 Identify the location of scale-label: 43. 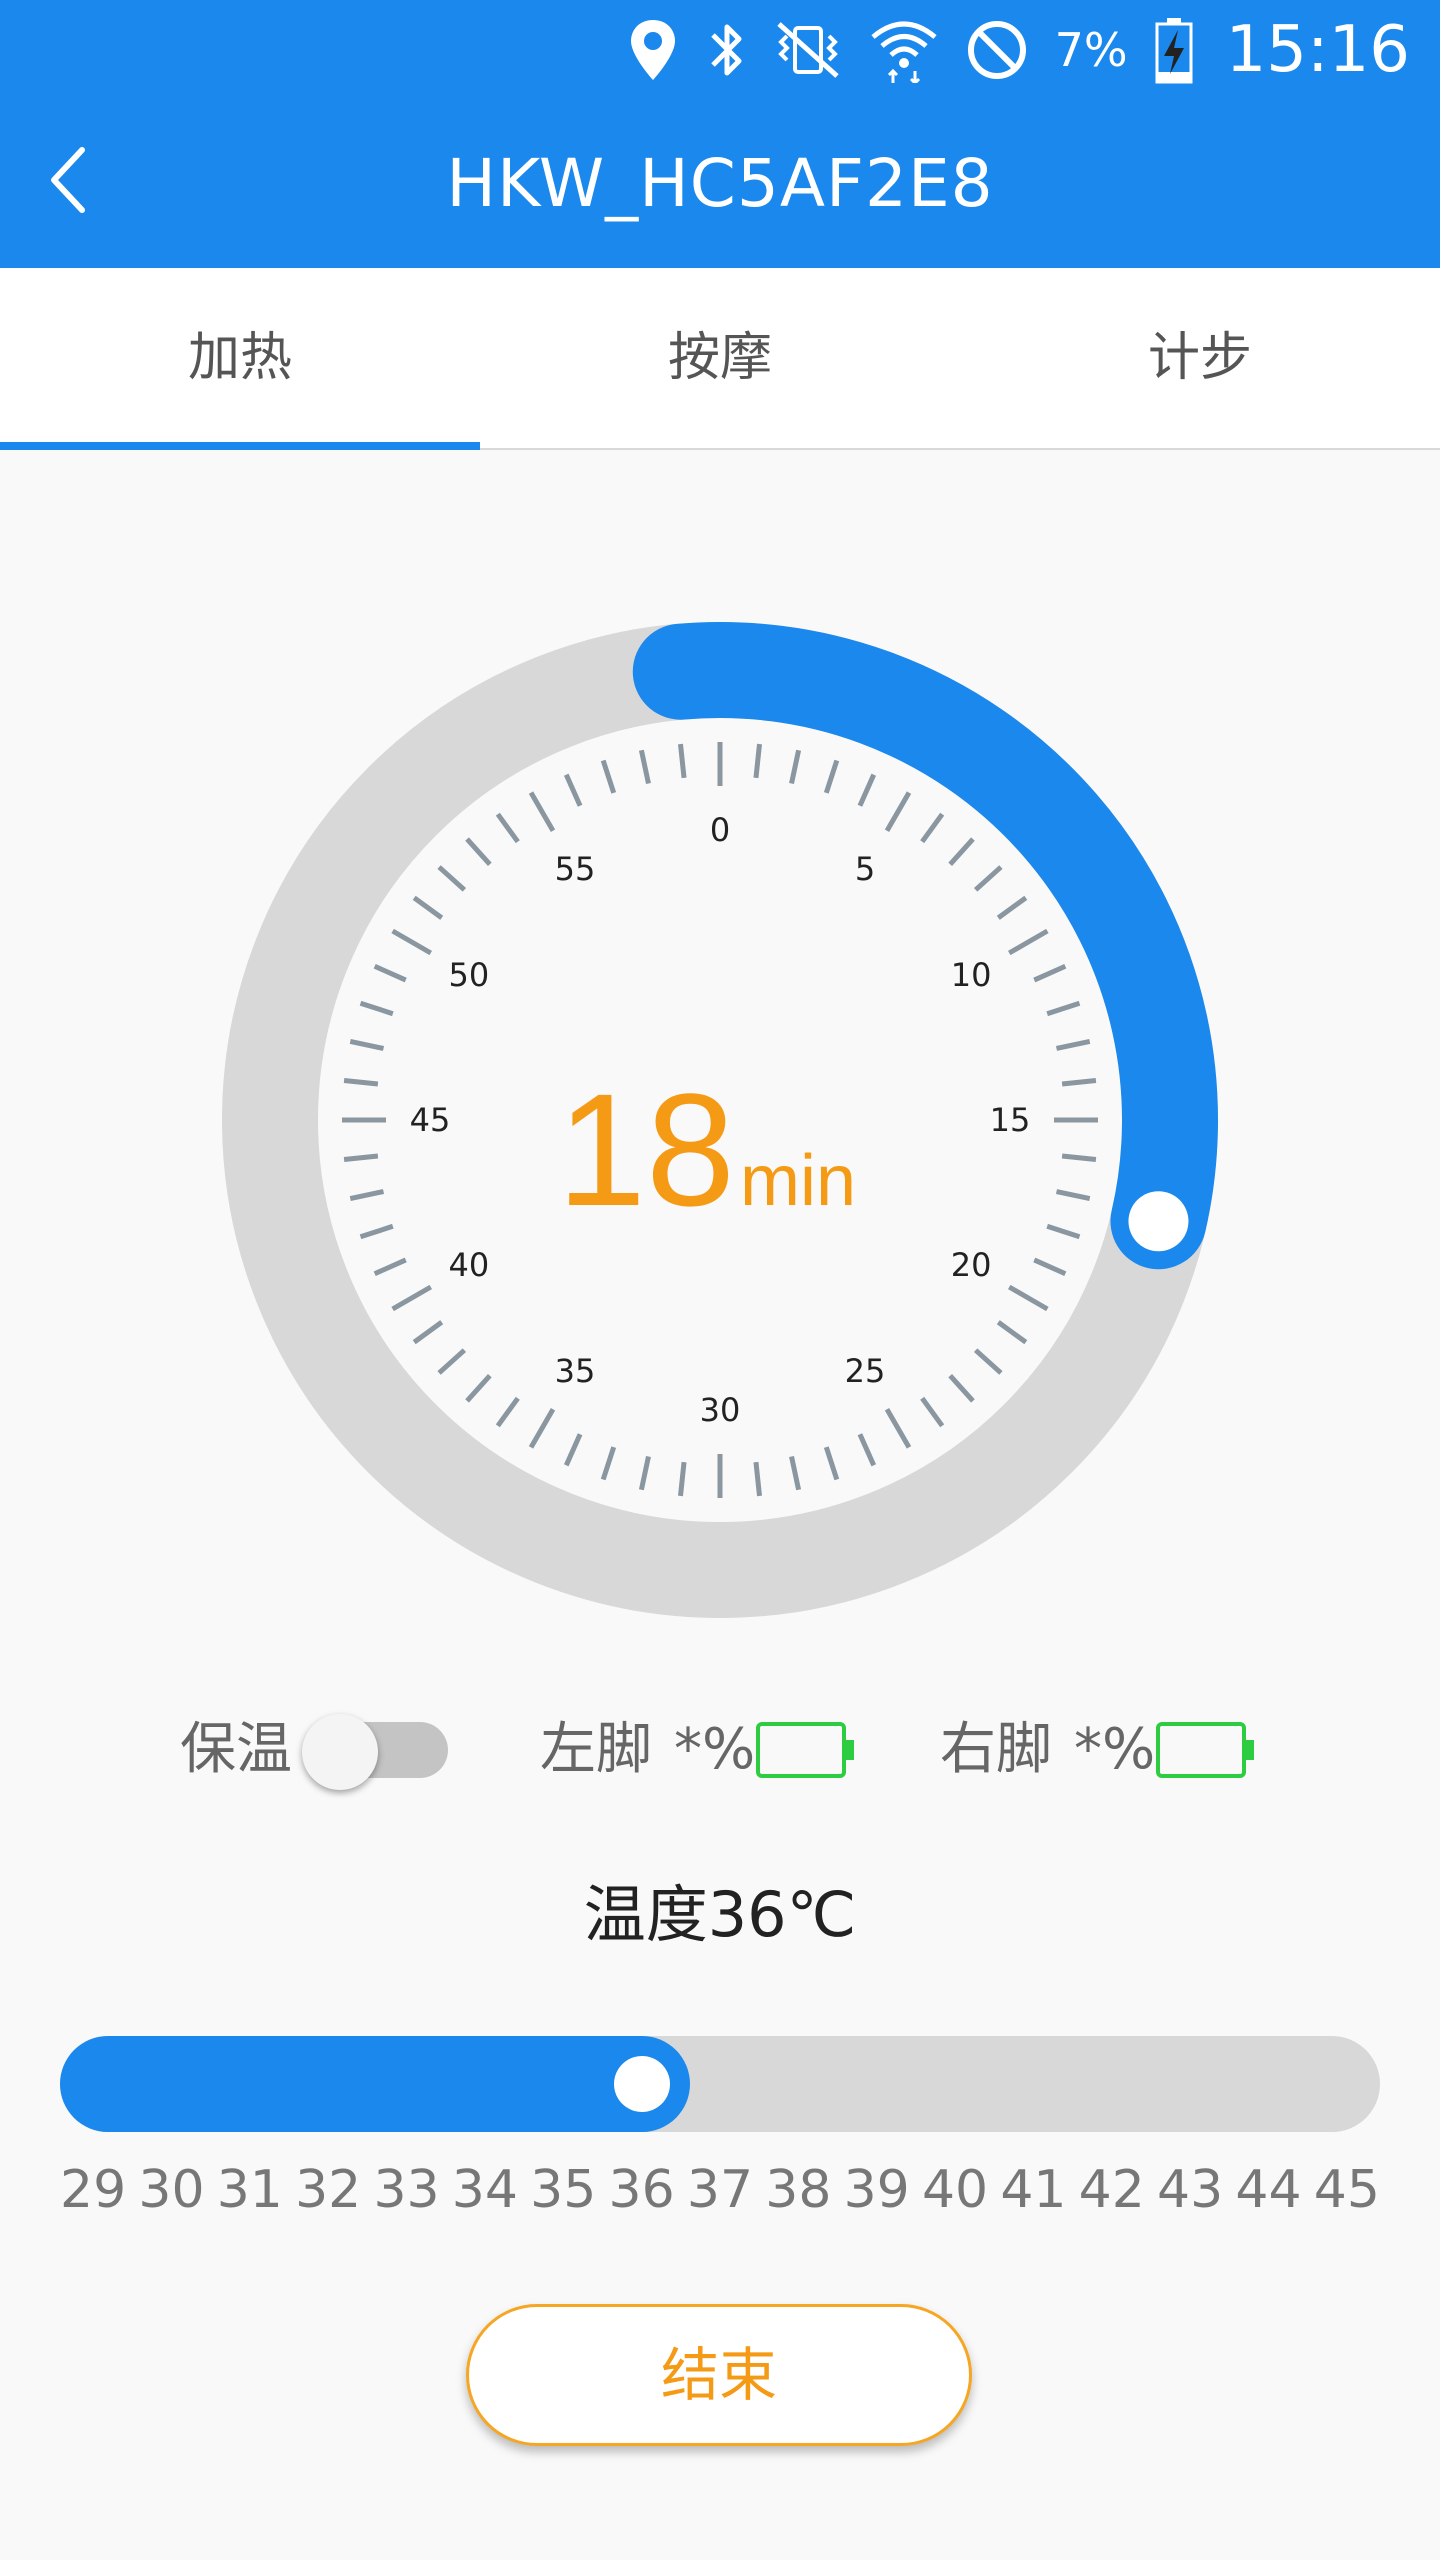
(1190, 2190).